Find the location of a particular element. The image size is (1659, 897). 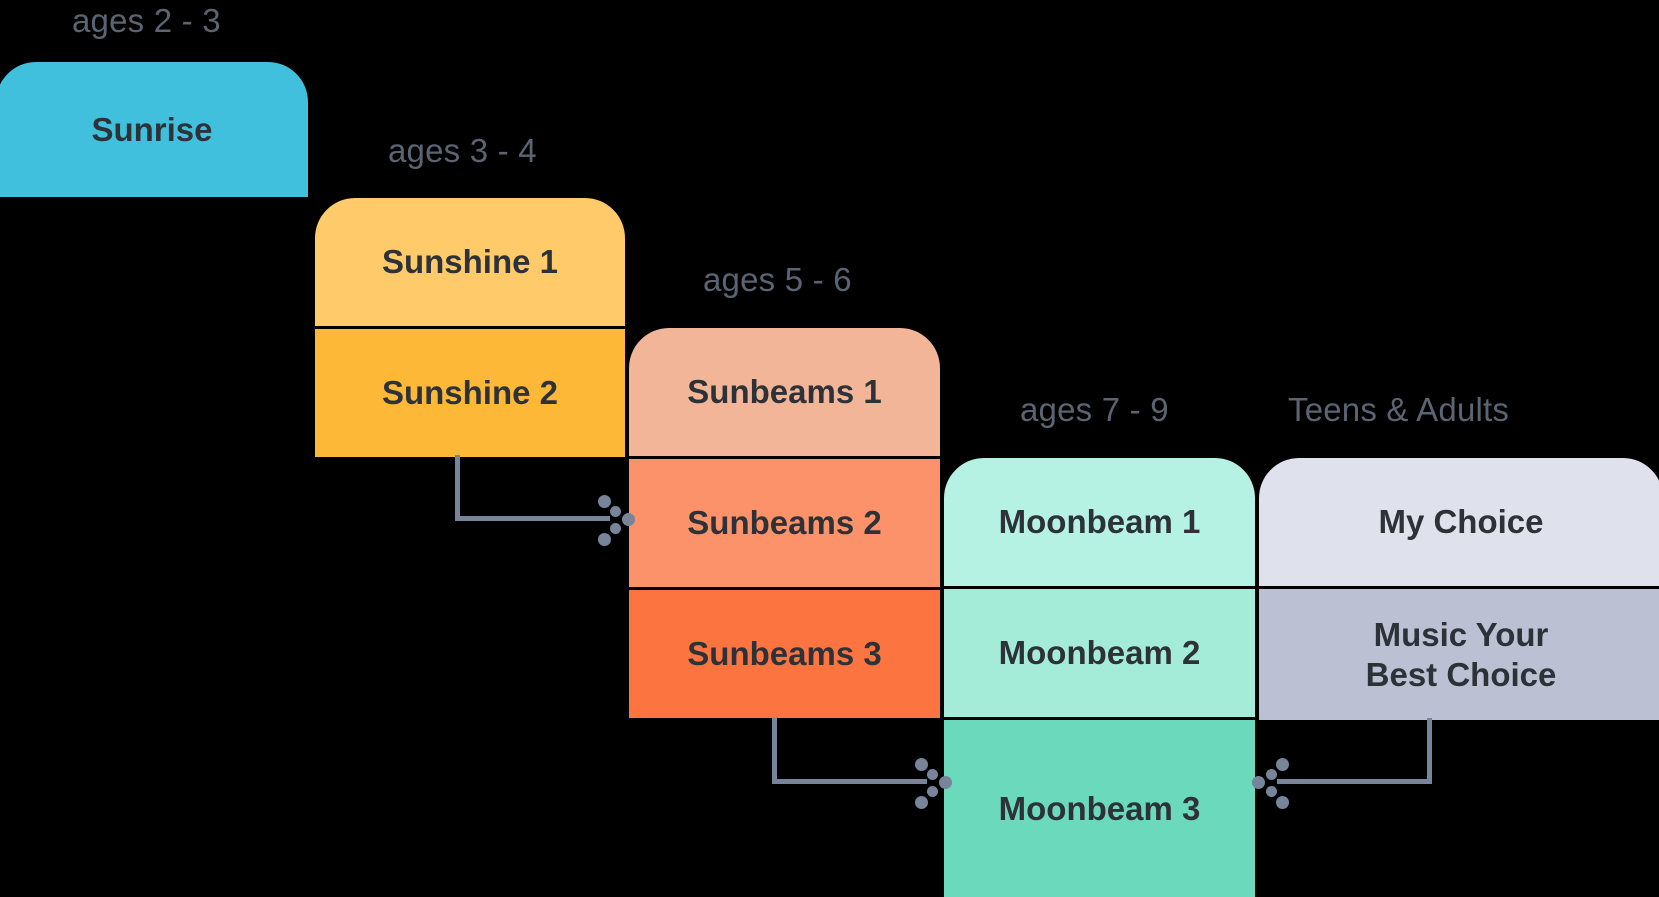

column-sunbeams: Sunbeams 1 Sunbeams 2 Sunbeams 3 is located at coordinates (784, 523).